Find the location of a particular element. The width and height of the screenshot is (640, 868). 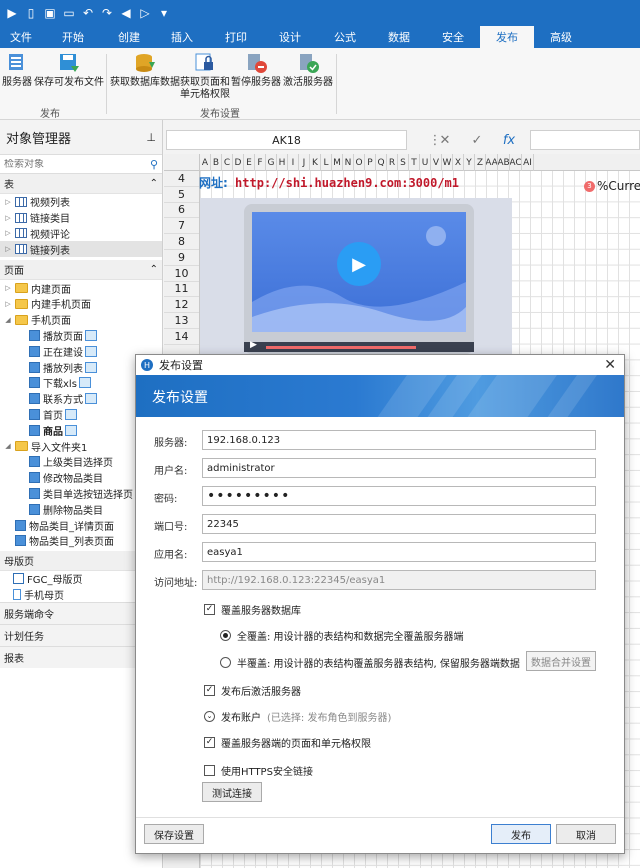

tab-home: 开始 is located at coordinates (73, 37).